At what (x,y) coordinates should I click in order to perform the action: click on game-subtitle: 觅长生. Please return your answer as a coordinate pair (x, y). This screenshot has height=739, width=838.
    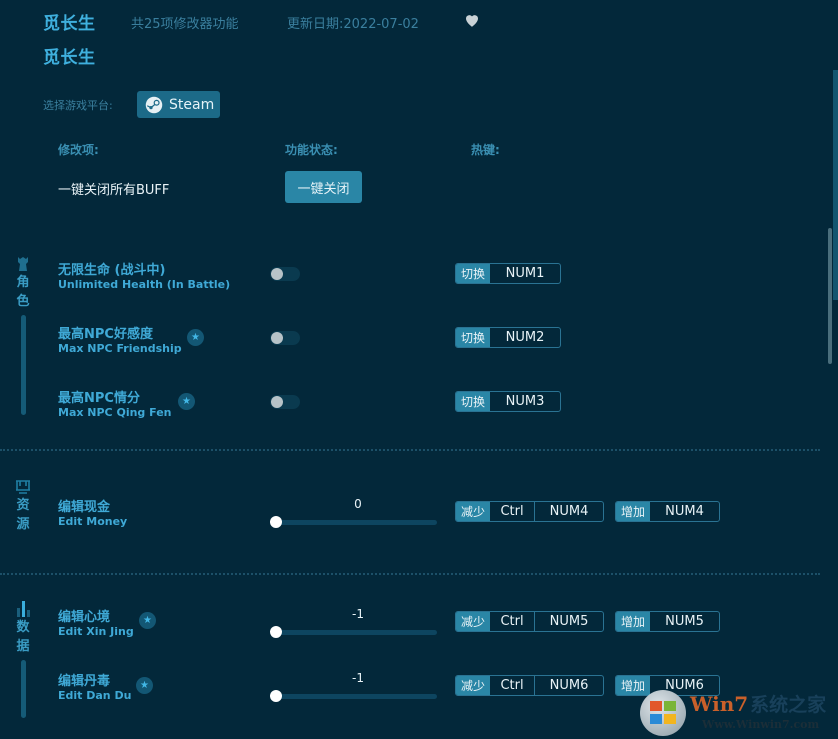
    Looking at the image, I should click on (69, 58).